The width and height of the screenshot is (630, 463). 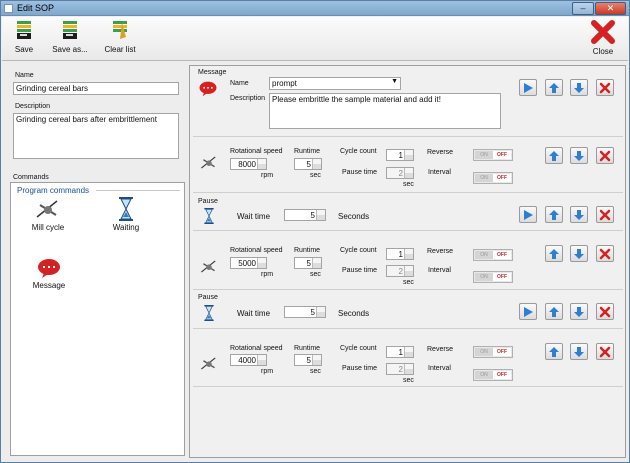 I want to click on save-as-icon, so click(x=70, y=30).